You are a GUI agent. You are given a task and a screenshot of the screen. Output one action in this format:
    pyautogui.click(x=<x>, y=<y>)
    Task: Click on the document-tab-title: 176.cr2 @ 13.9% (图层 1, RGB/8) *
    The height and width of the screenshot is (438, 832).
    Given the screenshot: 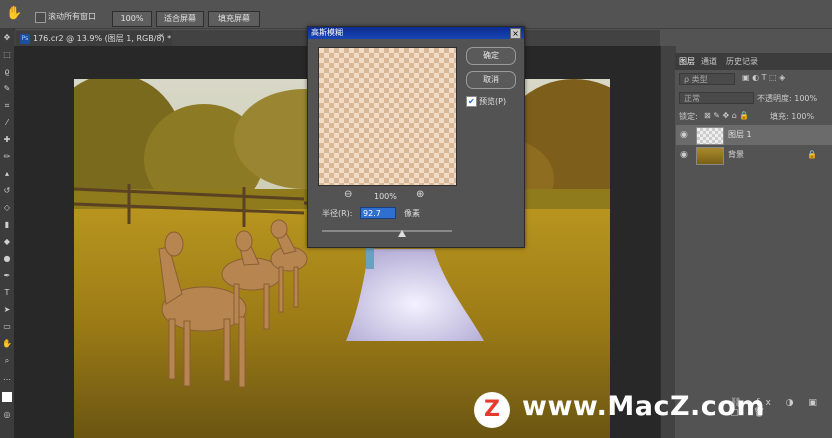 What is the action you would take?
    pyautogui.click(x=102, y=38)
    